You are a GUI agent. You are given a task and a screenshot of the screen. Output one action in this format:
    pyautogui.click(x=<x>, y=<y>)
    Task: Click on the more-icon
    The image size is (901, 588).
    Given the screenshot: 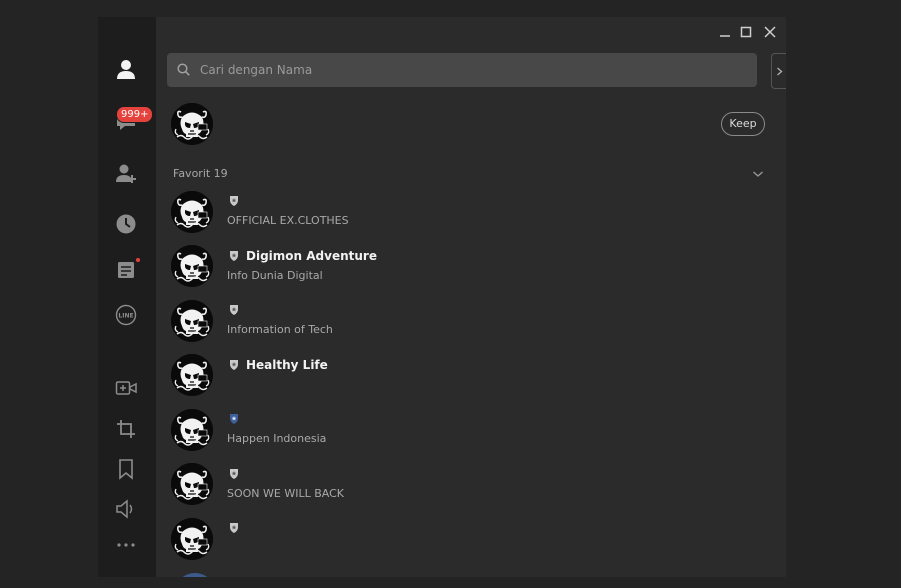 What is the action you would take?
    pyautogui.click(x=126, y=545)
    